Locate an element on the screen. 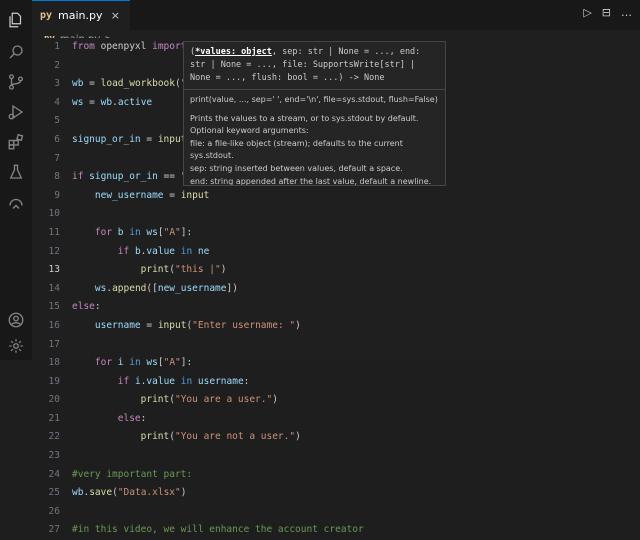  code-line: print("You are not a user.") is located at coordinates (356, 437).